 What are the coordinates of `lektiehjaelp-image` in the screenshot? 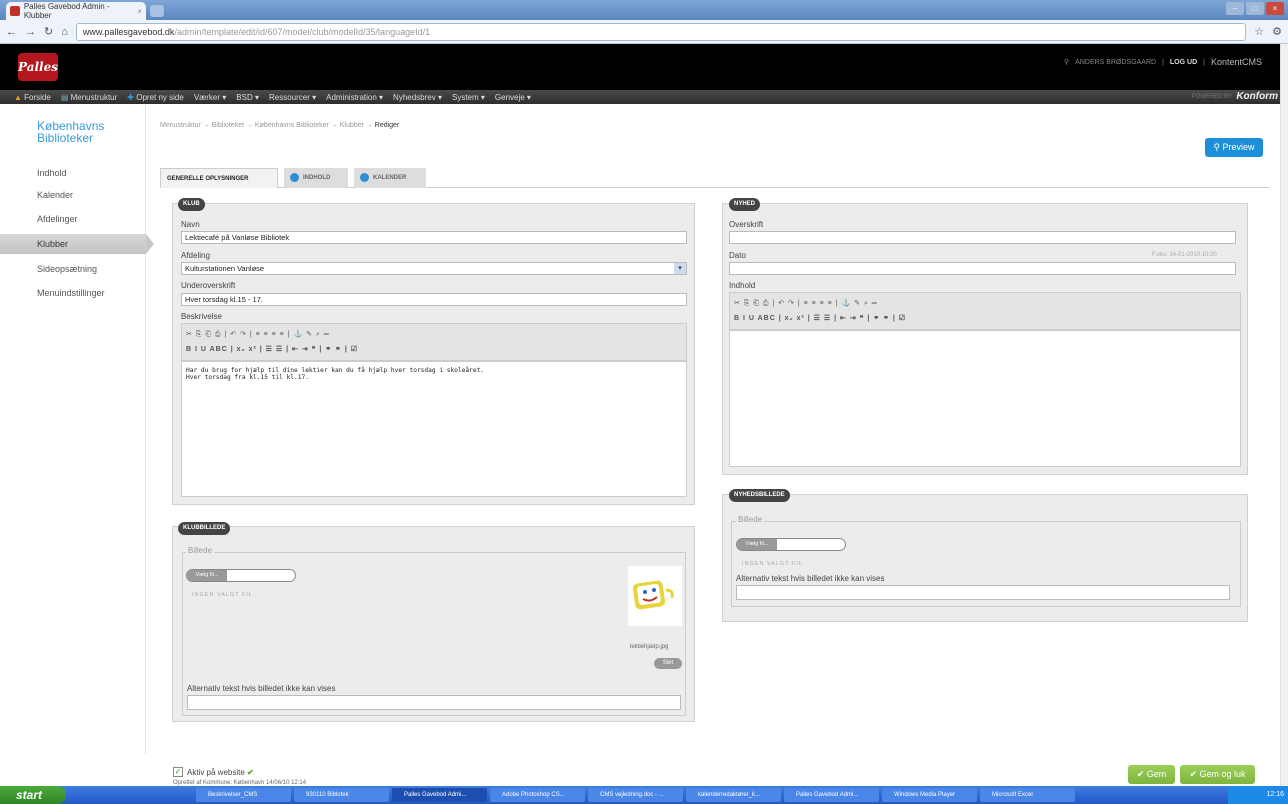 It's located at (653, 595).